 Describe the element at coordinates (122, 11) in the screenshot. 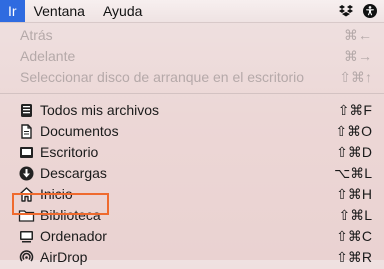

I see `menu-ayuda: Ayuda` at that location.